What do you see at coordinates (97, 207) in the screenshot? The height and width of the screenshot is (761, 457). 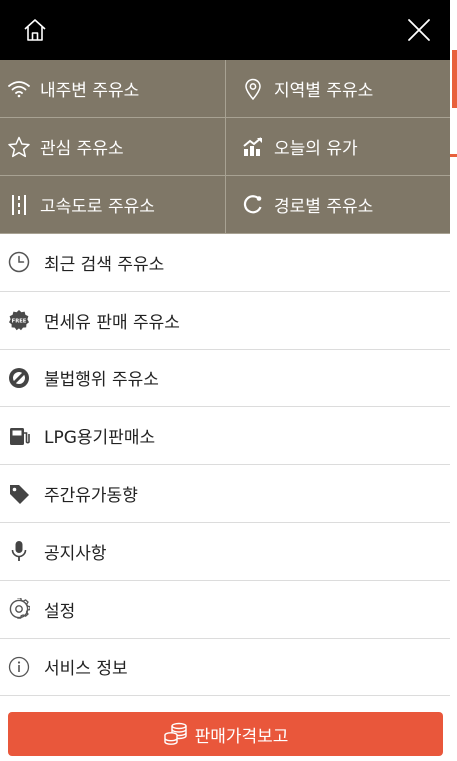 I see `grid-label: 고속도로 주유소` at bounding box center [97, 207].